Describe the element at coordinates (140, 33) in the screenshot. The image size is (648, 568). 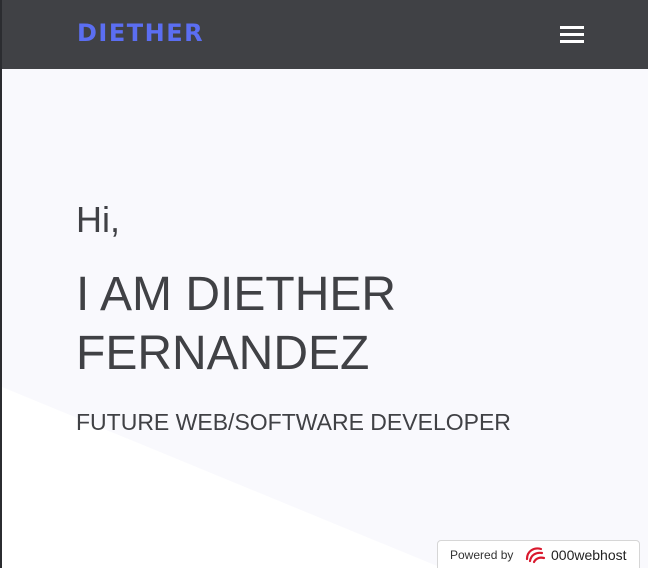
I see `brand-logo-link: DIETHER` at that location.